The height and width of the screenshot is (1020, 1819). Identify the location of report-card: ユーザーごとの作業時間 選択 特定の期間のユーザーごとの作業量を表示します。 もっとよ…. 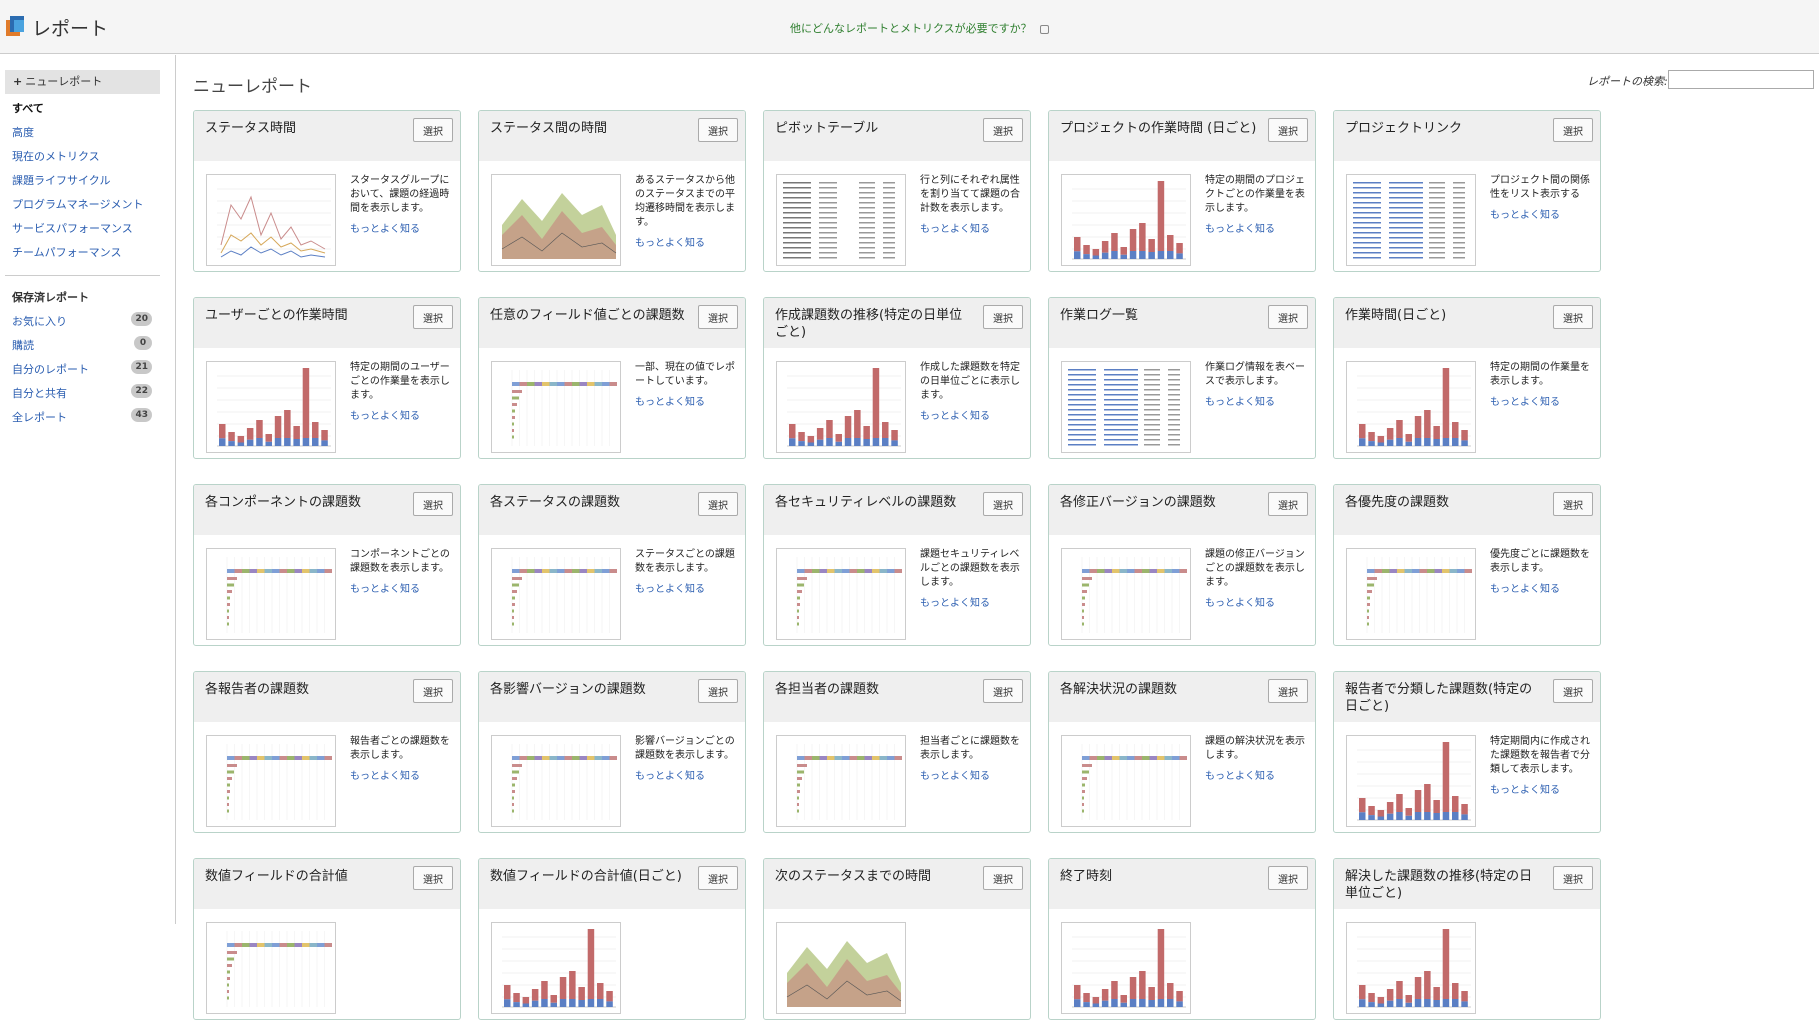
(327, 378).